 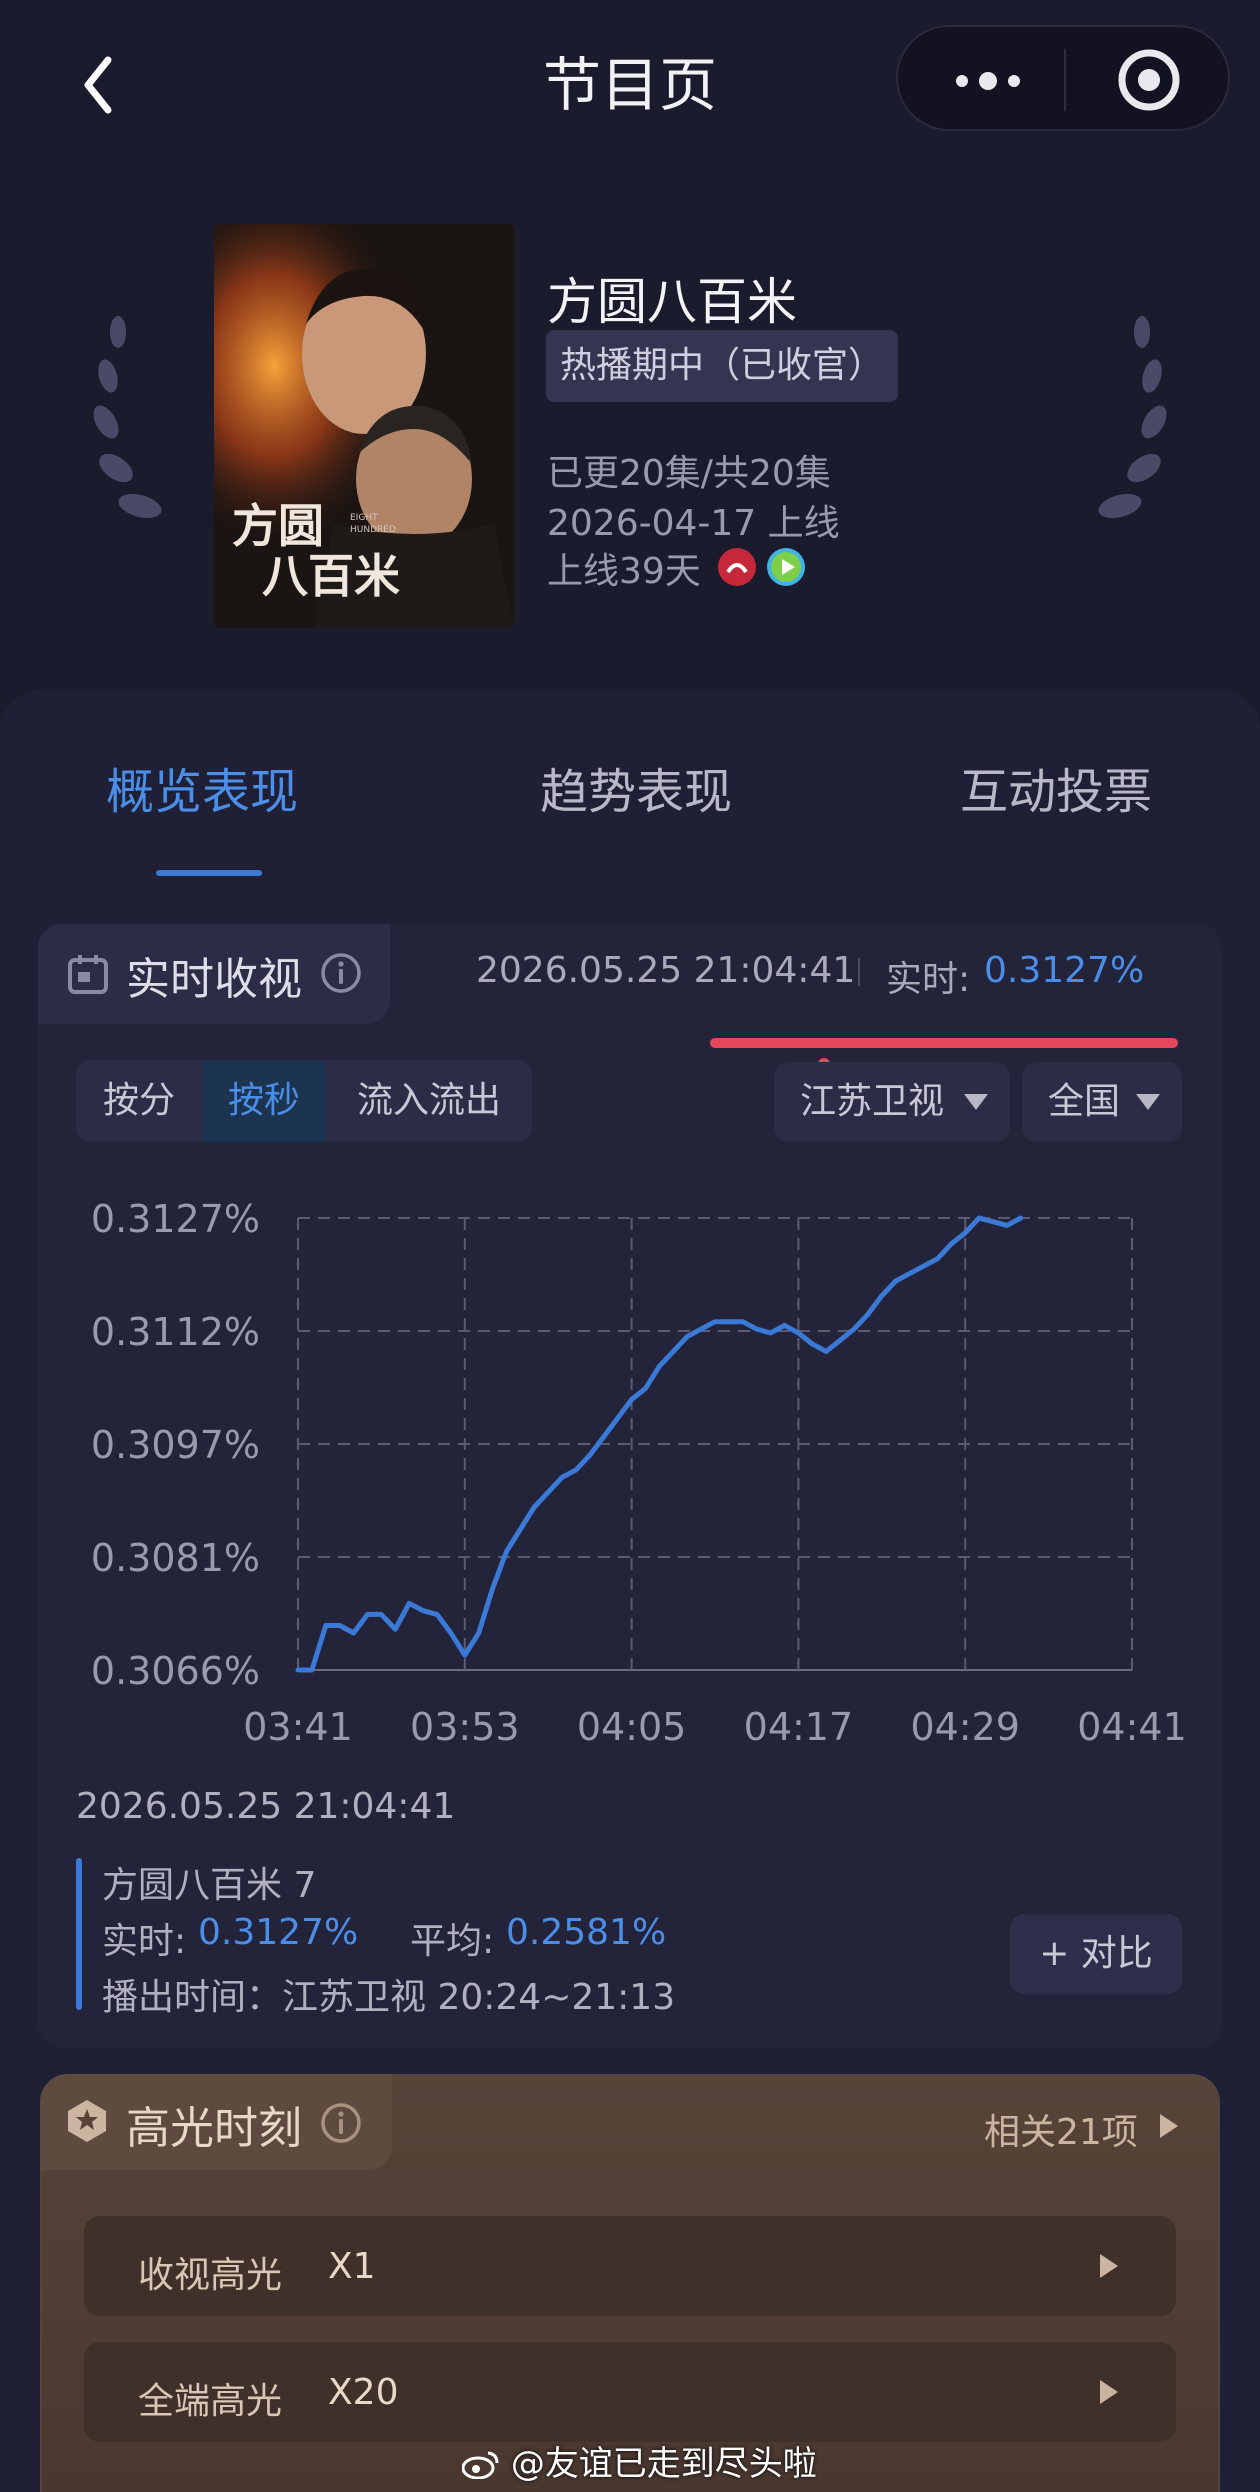 What do you see at coordinates (389, 1997) in the screenshot?
I see `legend-airtime: 播出时间：江苏卫视 20:24~21:13` at bounding box center [389, 1997].